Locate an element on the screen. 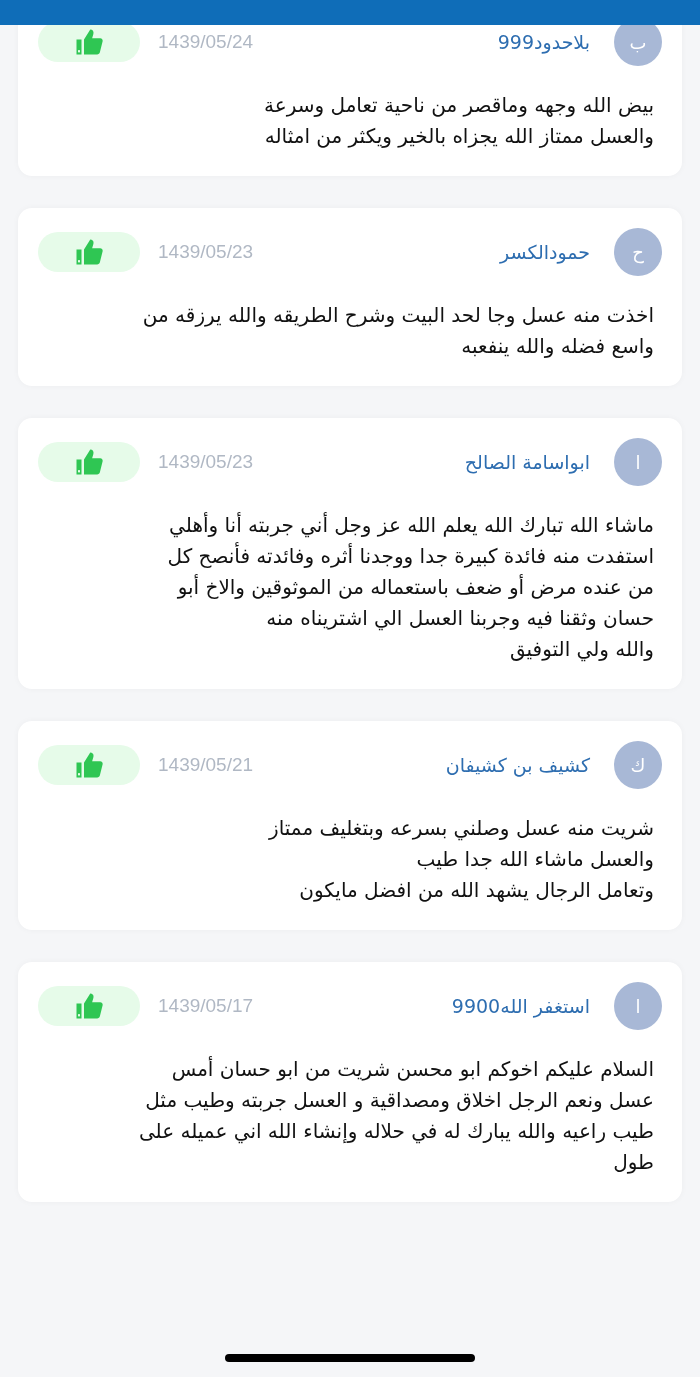  avatar: ح is located at coordinates (638, 252).